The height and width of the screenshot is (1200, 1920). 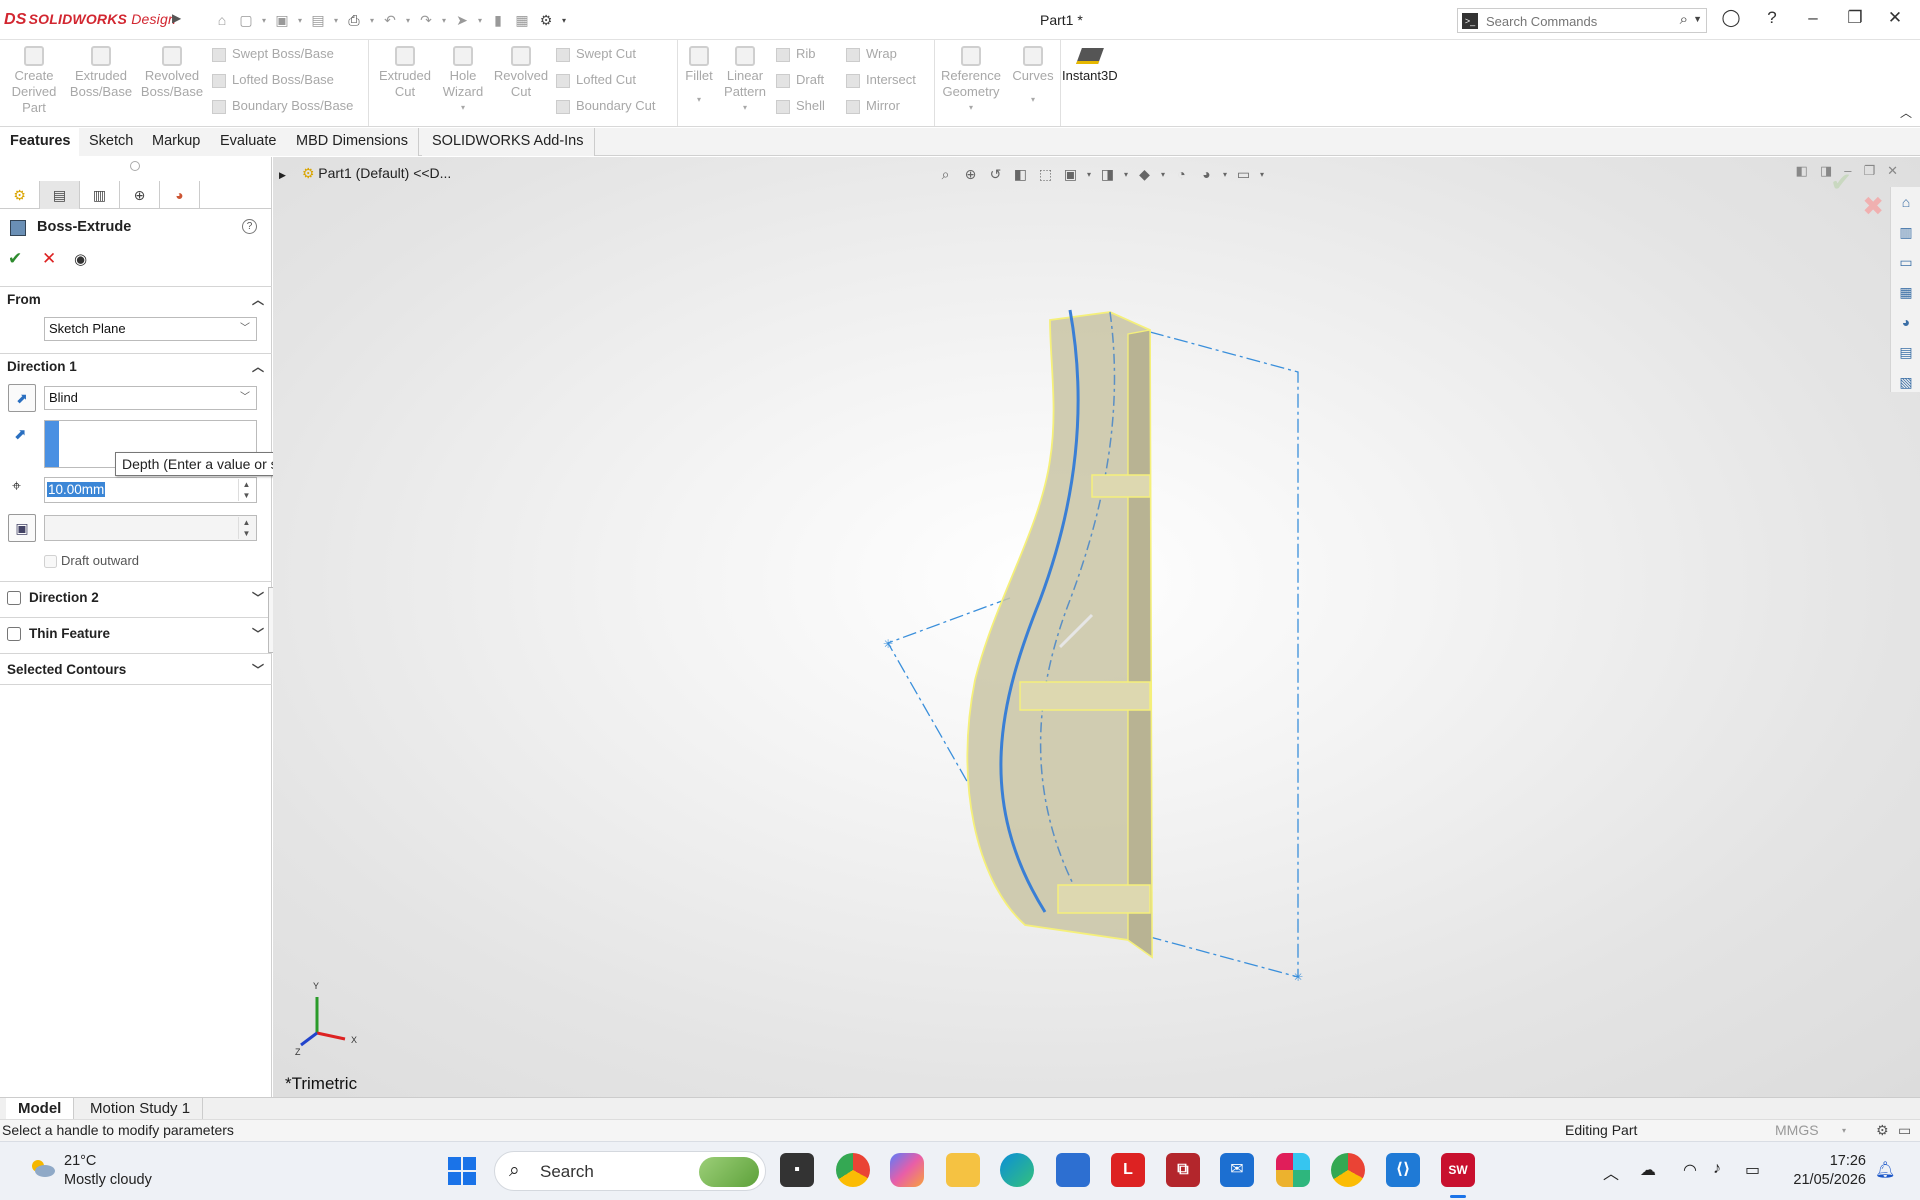 What do you see at coordinates (180, 195) in the screenshot?
I see `display-manager-tab: ◕` at bounding box center [180, 195].